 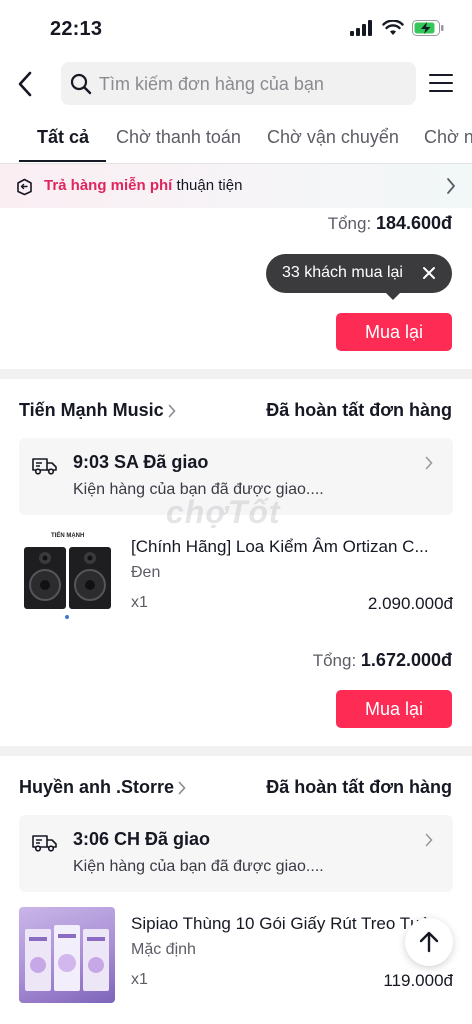 I want to click on free-return-banner: Trả hàng miễn phí thuận tiện, so click(x=236, y=186).